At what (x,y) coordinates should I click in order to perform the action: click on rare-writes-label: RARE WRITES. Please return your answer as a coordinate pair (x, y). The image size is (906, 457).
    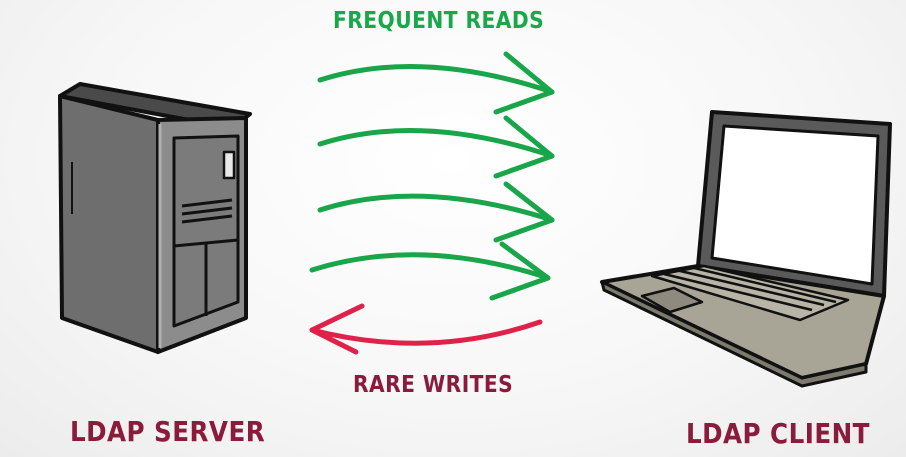
    Looking at the image, I should click on (433, 385).